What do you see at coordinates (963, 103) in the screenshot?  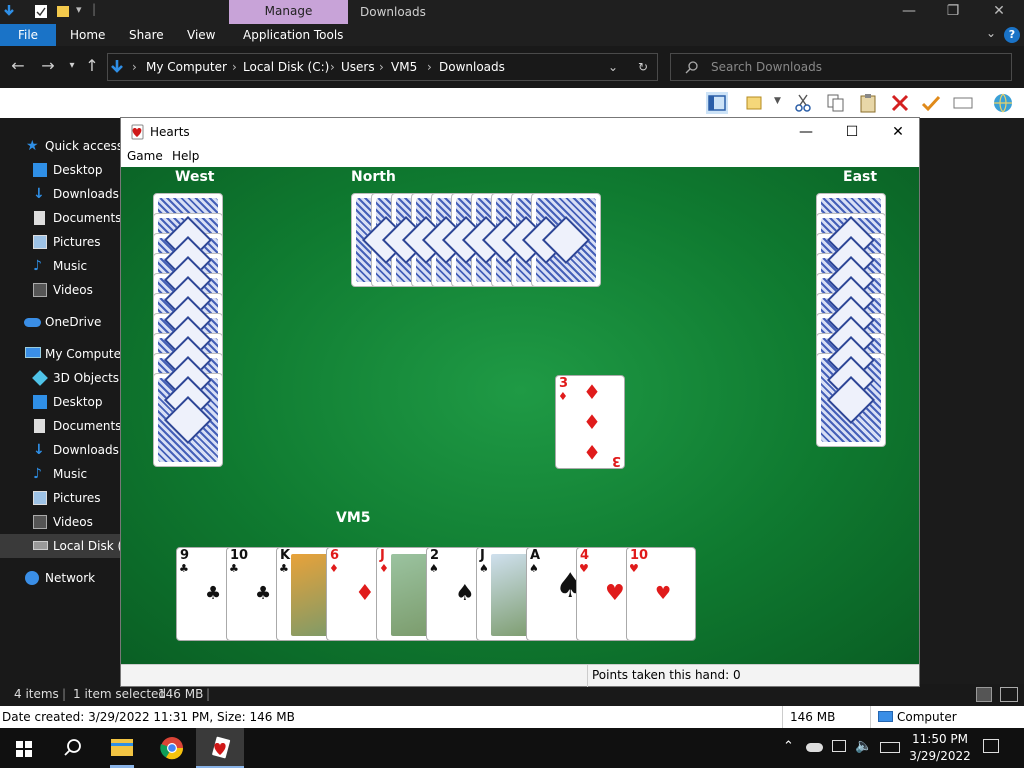 I see `rename-icon` at bounding box center [963, 103].